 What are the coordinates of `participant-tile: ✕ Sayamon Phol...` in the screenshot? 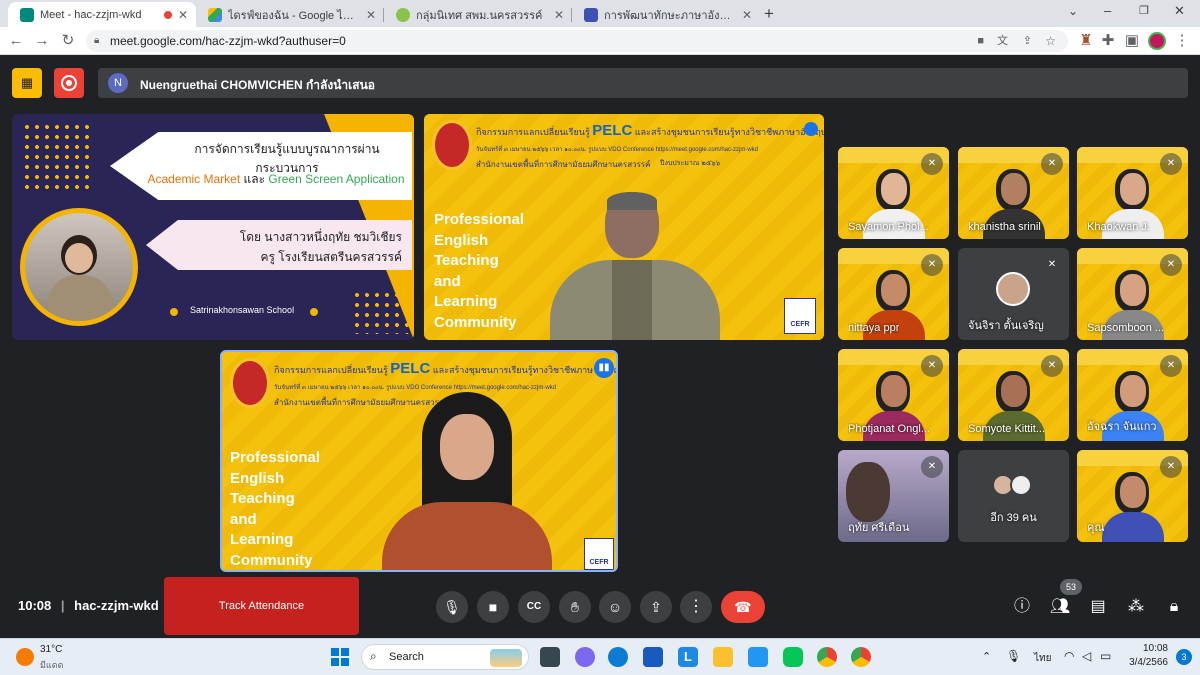 It's located at (893, 193).